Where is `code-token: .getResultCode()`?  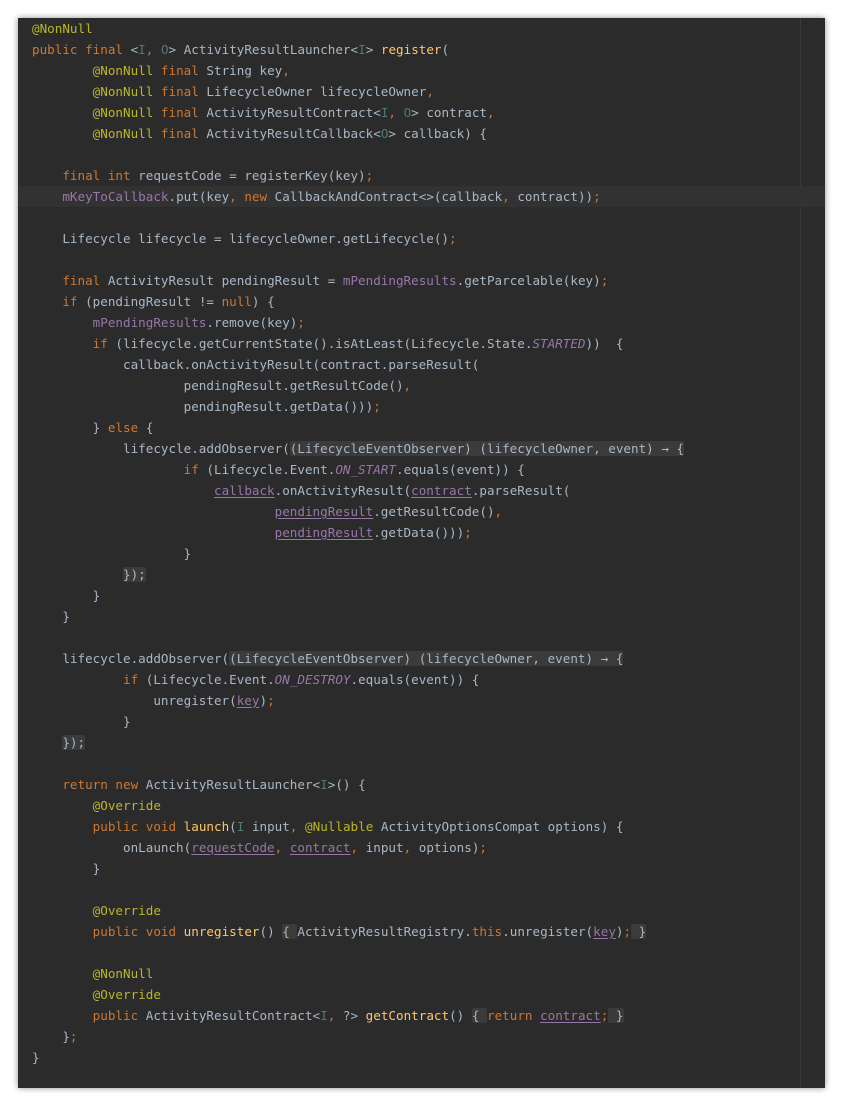 code-token: .getResultCode() is located at coordinates (434, 511).